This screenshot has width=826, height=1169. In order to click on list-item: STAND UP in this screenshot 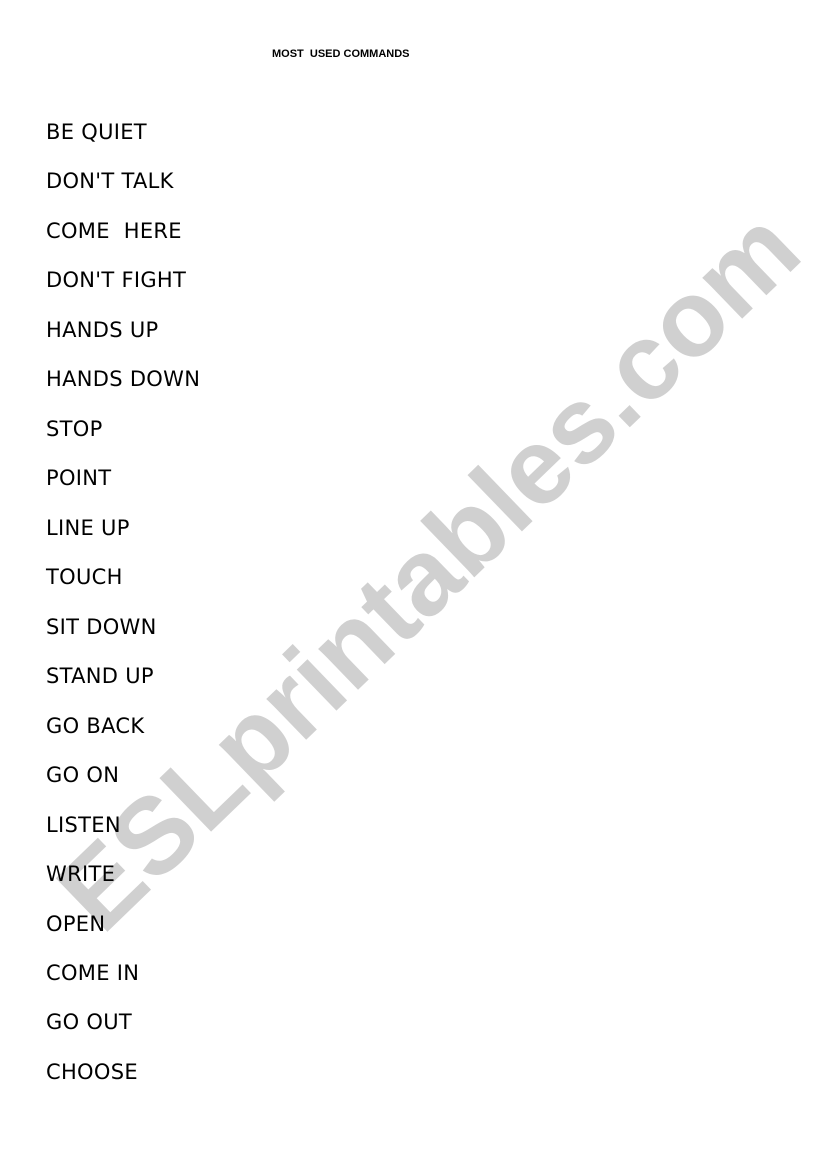, I will do `click(100, 676)`.